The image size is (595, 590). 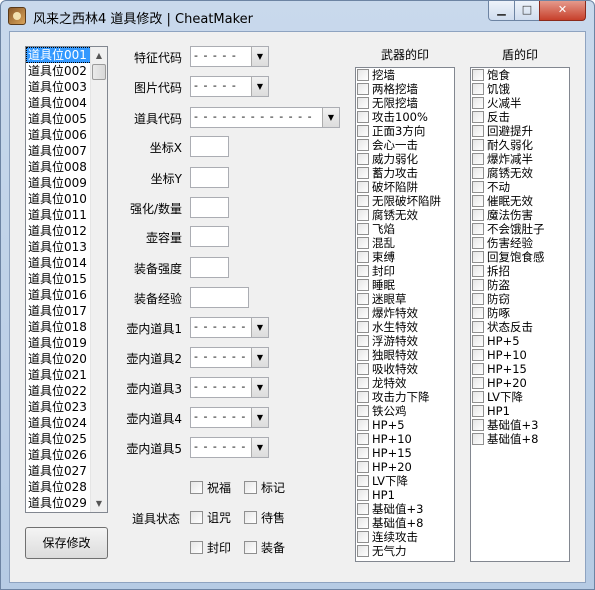 What do you see at coordinates (229, 56) in the screenshot?
I see `feature-code-select: - - - - - ▼` at bounding box center [229, 56].